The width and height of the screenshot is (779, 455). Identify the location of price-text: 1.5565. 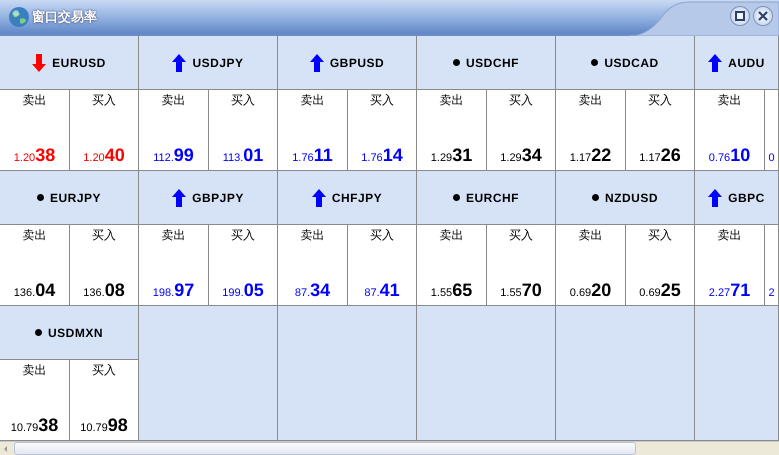
(451, 290).